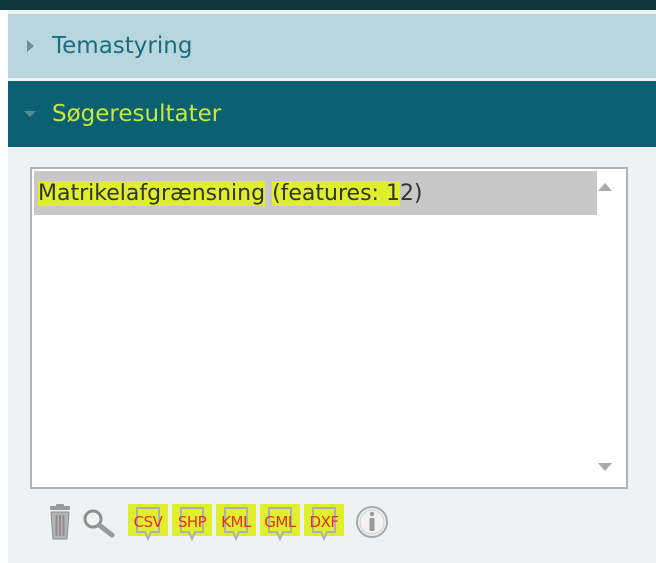  I want to click on triangle-right-icon, so click(30, 46).